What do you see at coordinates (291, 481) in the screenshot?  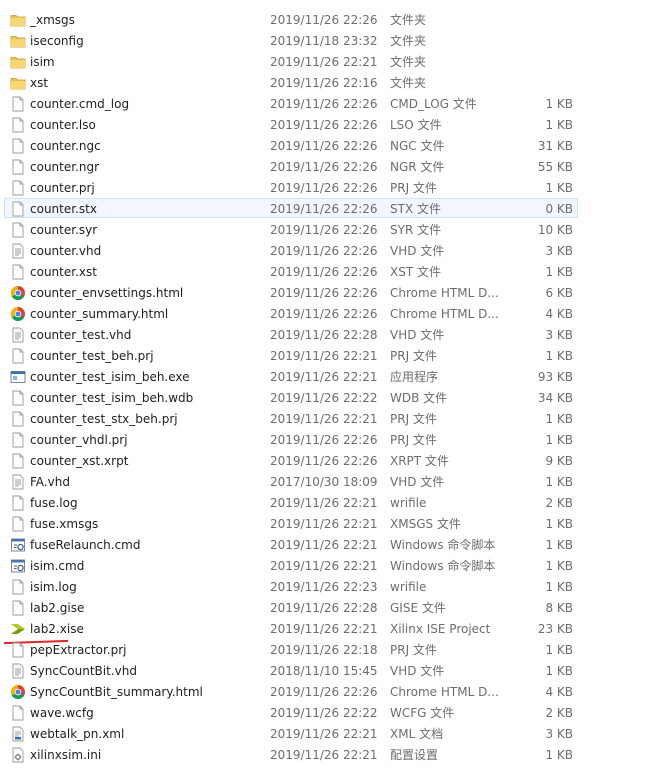 I see `file-row-fa-vhd: FA.vhd 2017/10/30 18:09 VHD 文件 1 KB` at bounding box center [291, 481].